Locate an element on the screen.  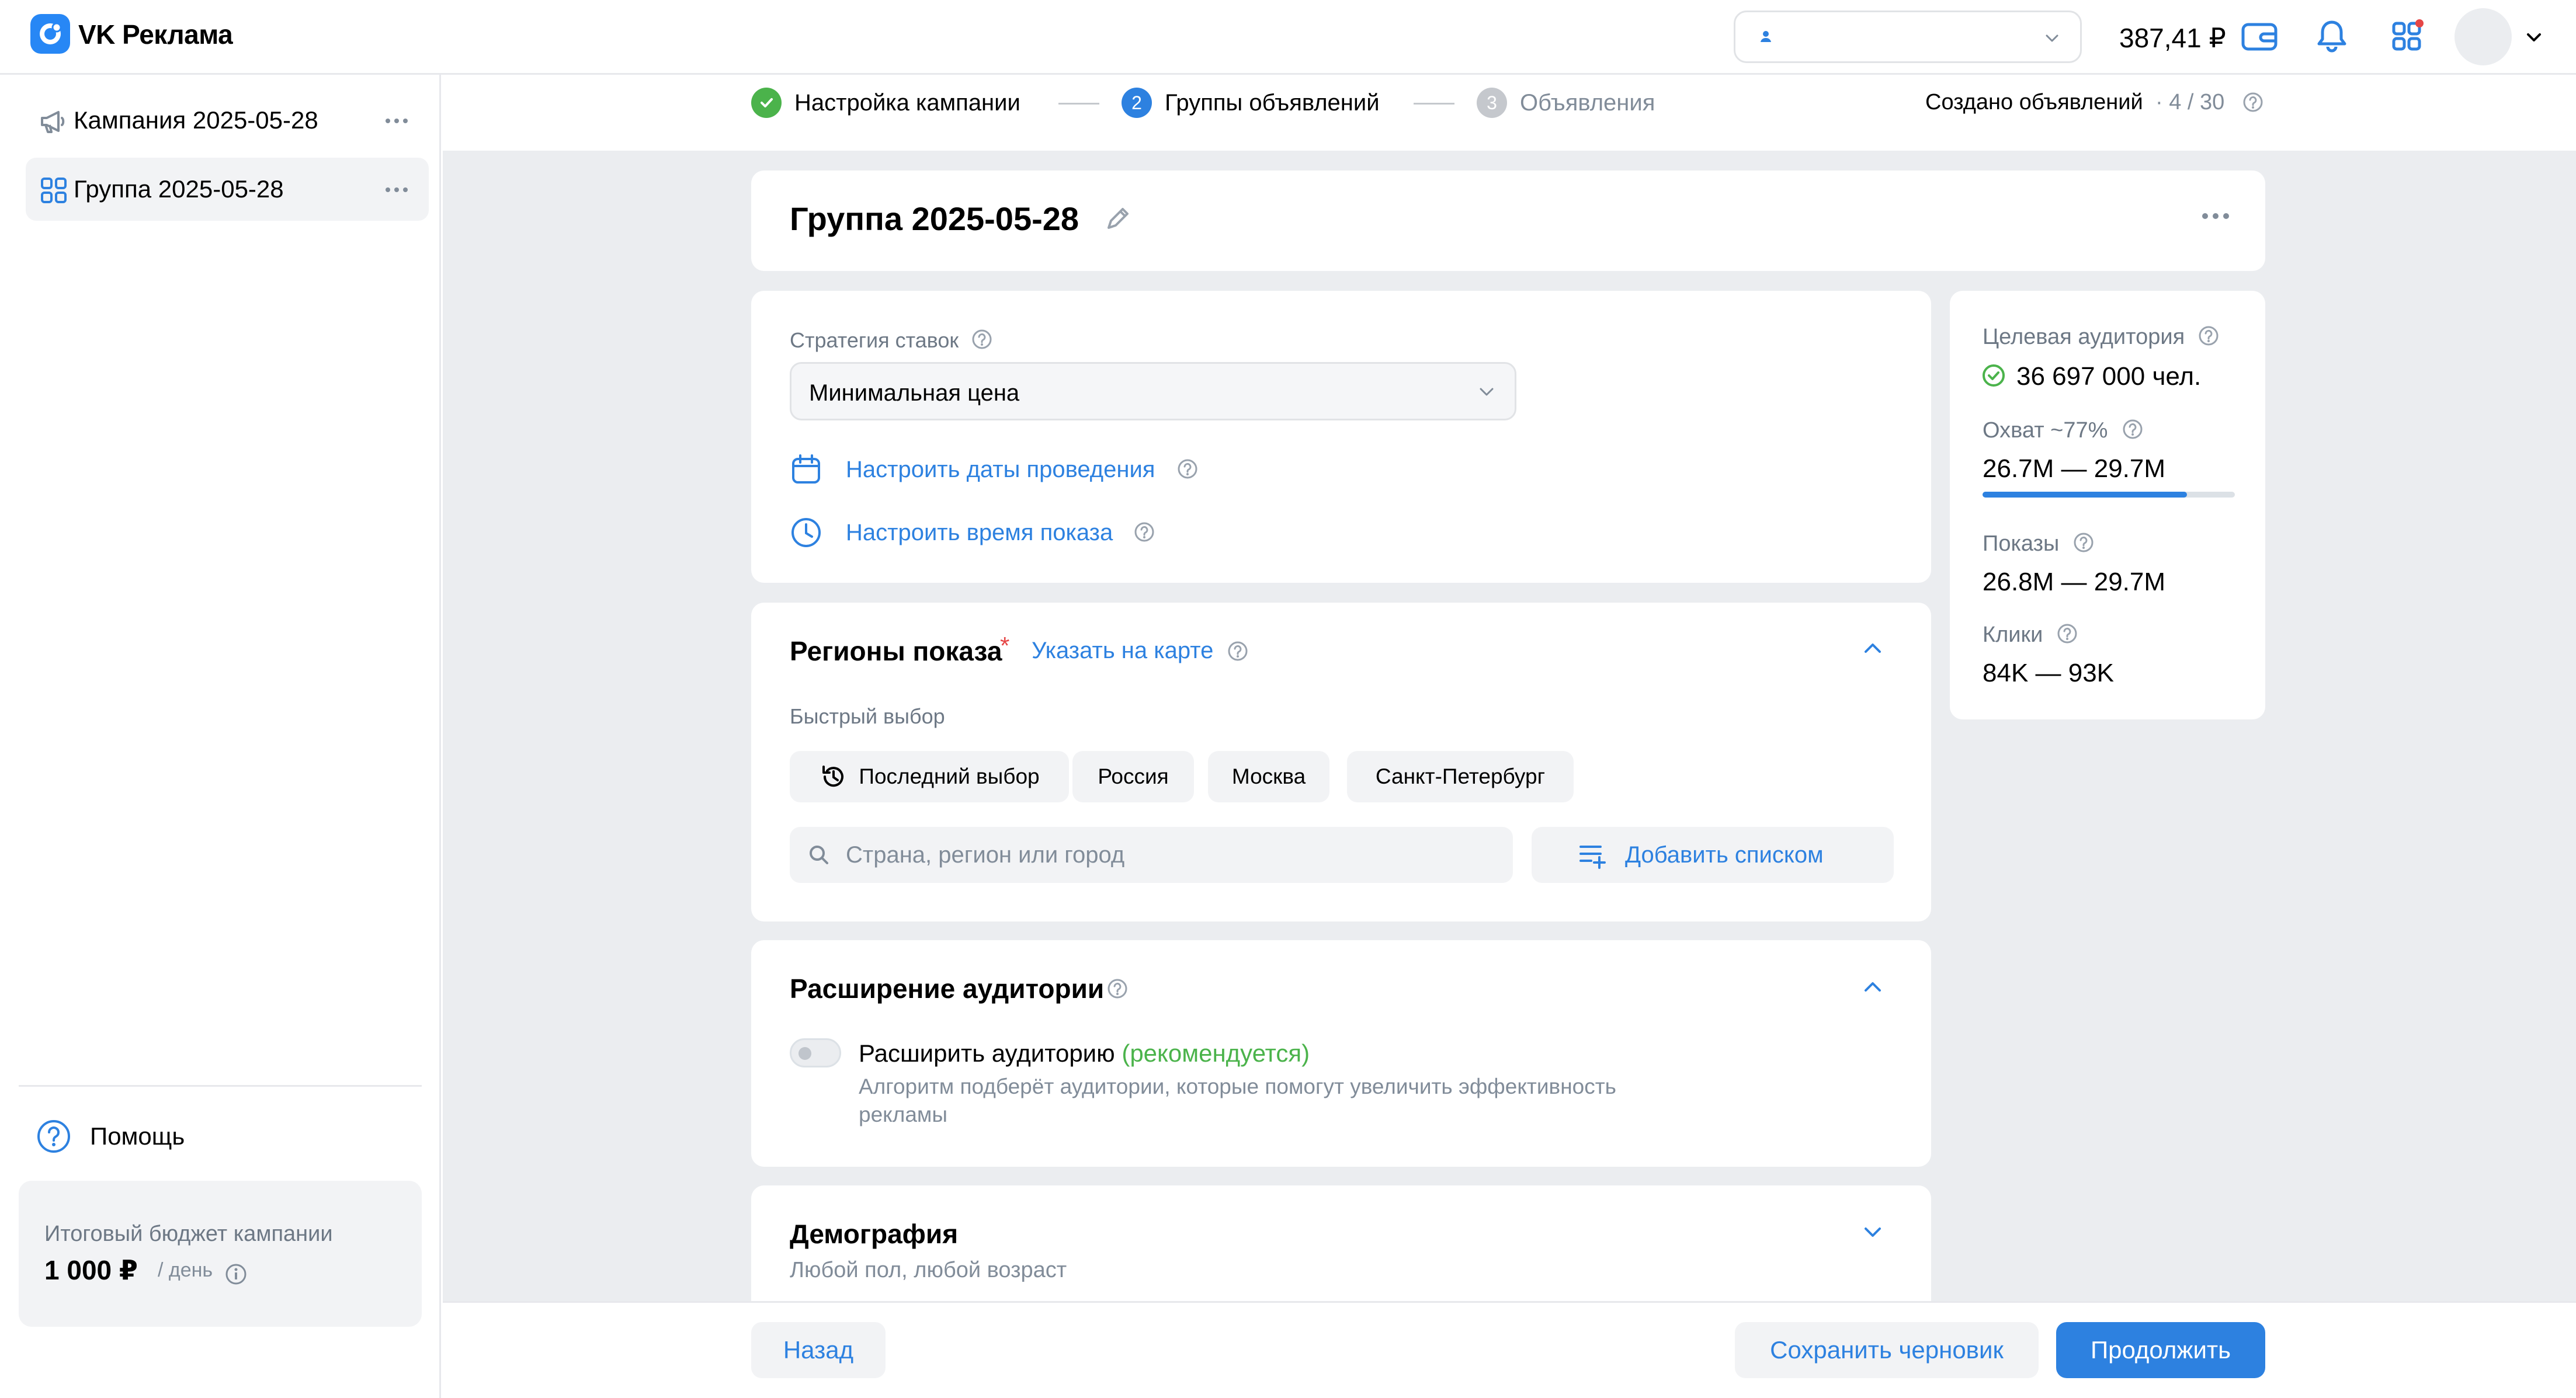
required-mark: * is located at coordinates (1005, 646).